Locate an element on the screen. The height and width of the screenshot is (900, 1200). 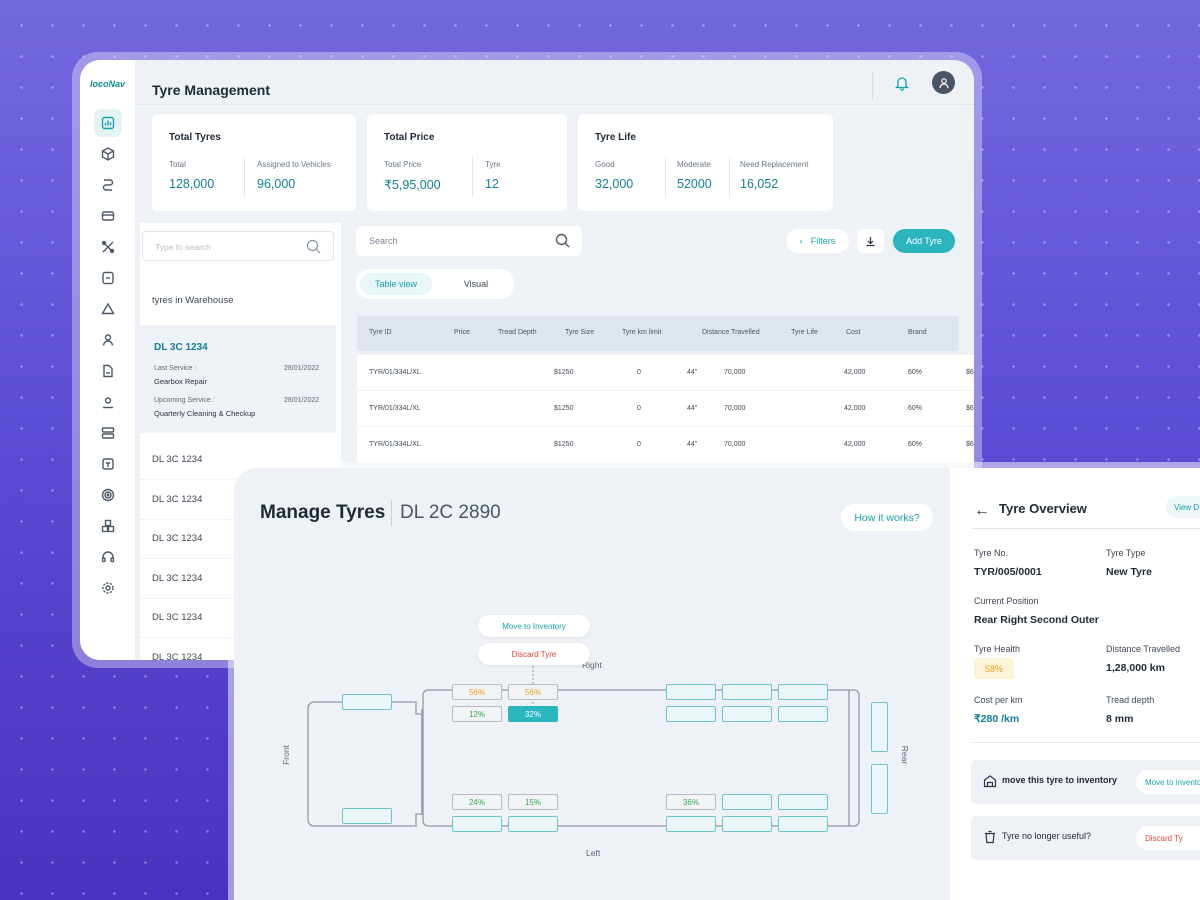
discard-tyre-button: Discard Ty is located at coordinates (1168, 838).